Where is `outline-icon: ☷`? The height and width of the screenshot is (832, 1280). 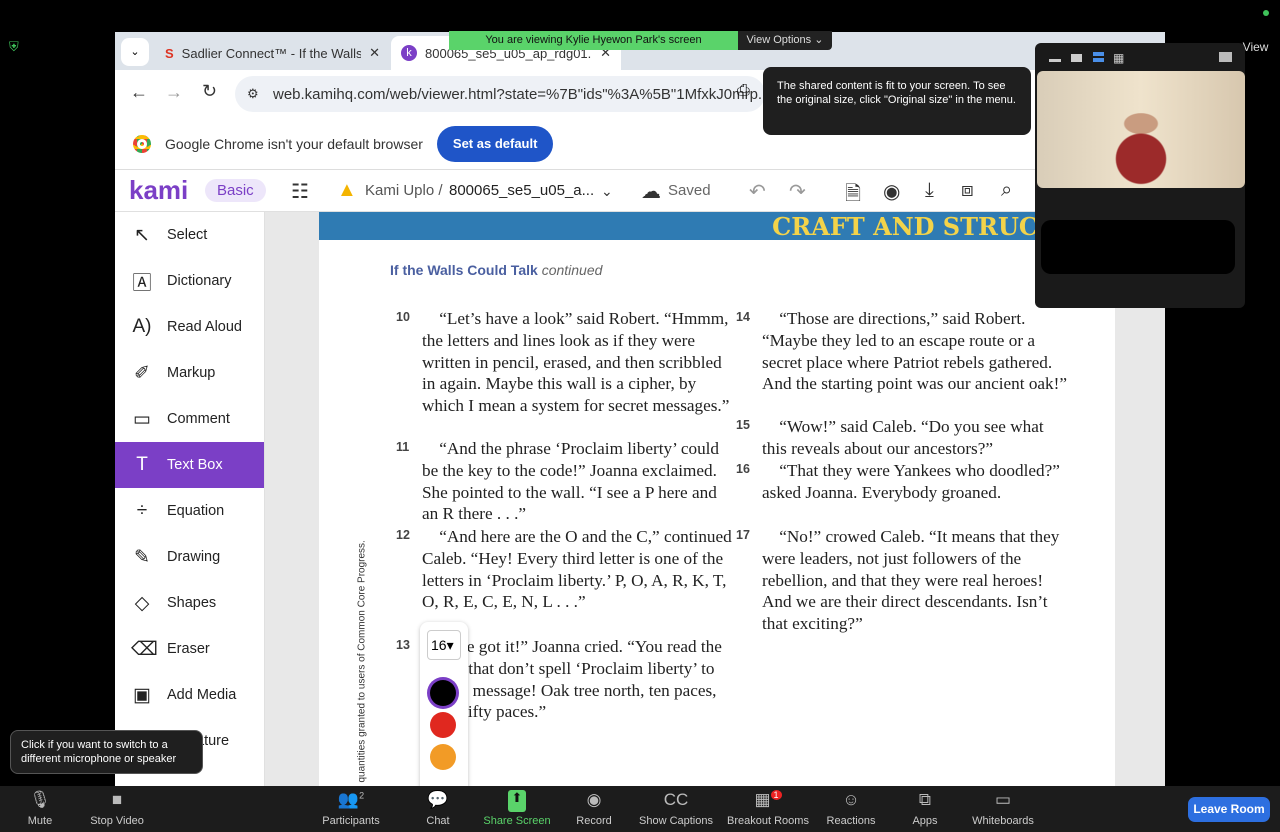 outline-icon: ☷ is located at coordinates (300, 191).